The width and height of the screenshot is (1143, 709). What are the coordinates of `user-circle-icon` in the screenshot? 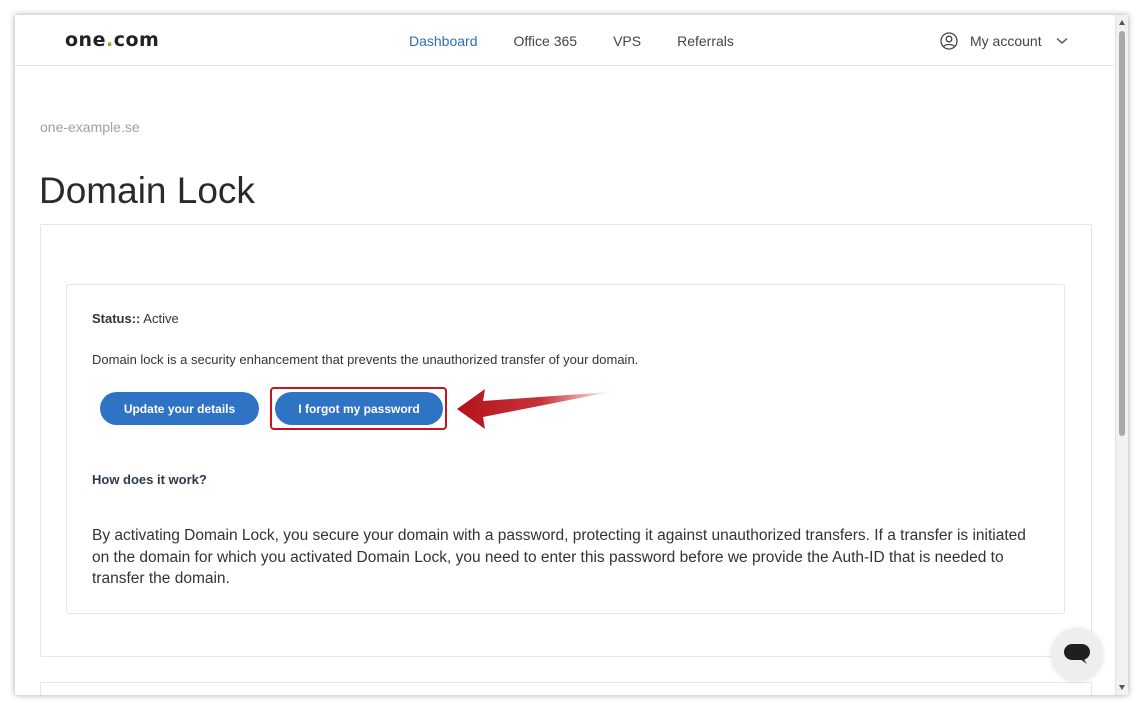 It's located at (949, 41).